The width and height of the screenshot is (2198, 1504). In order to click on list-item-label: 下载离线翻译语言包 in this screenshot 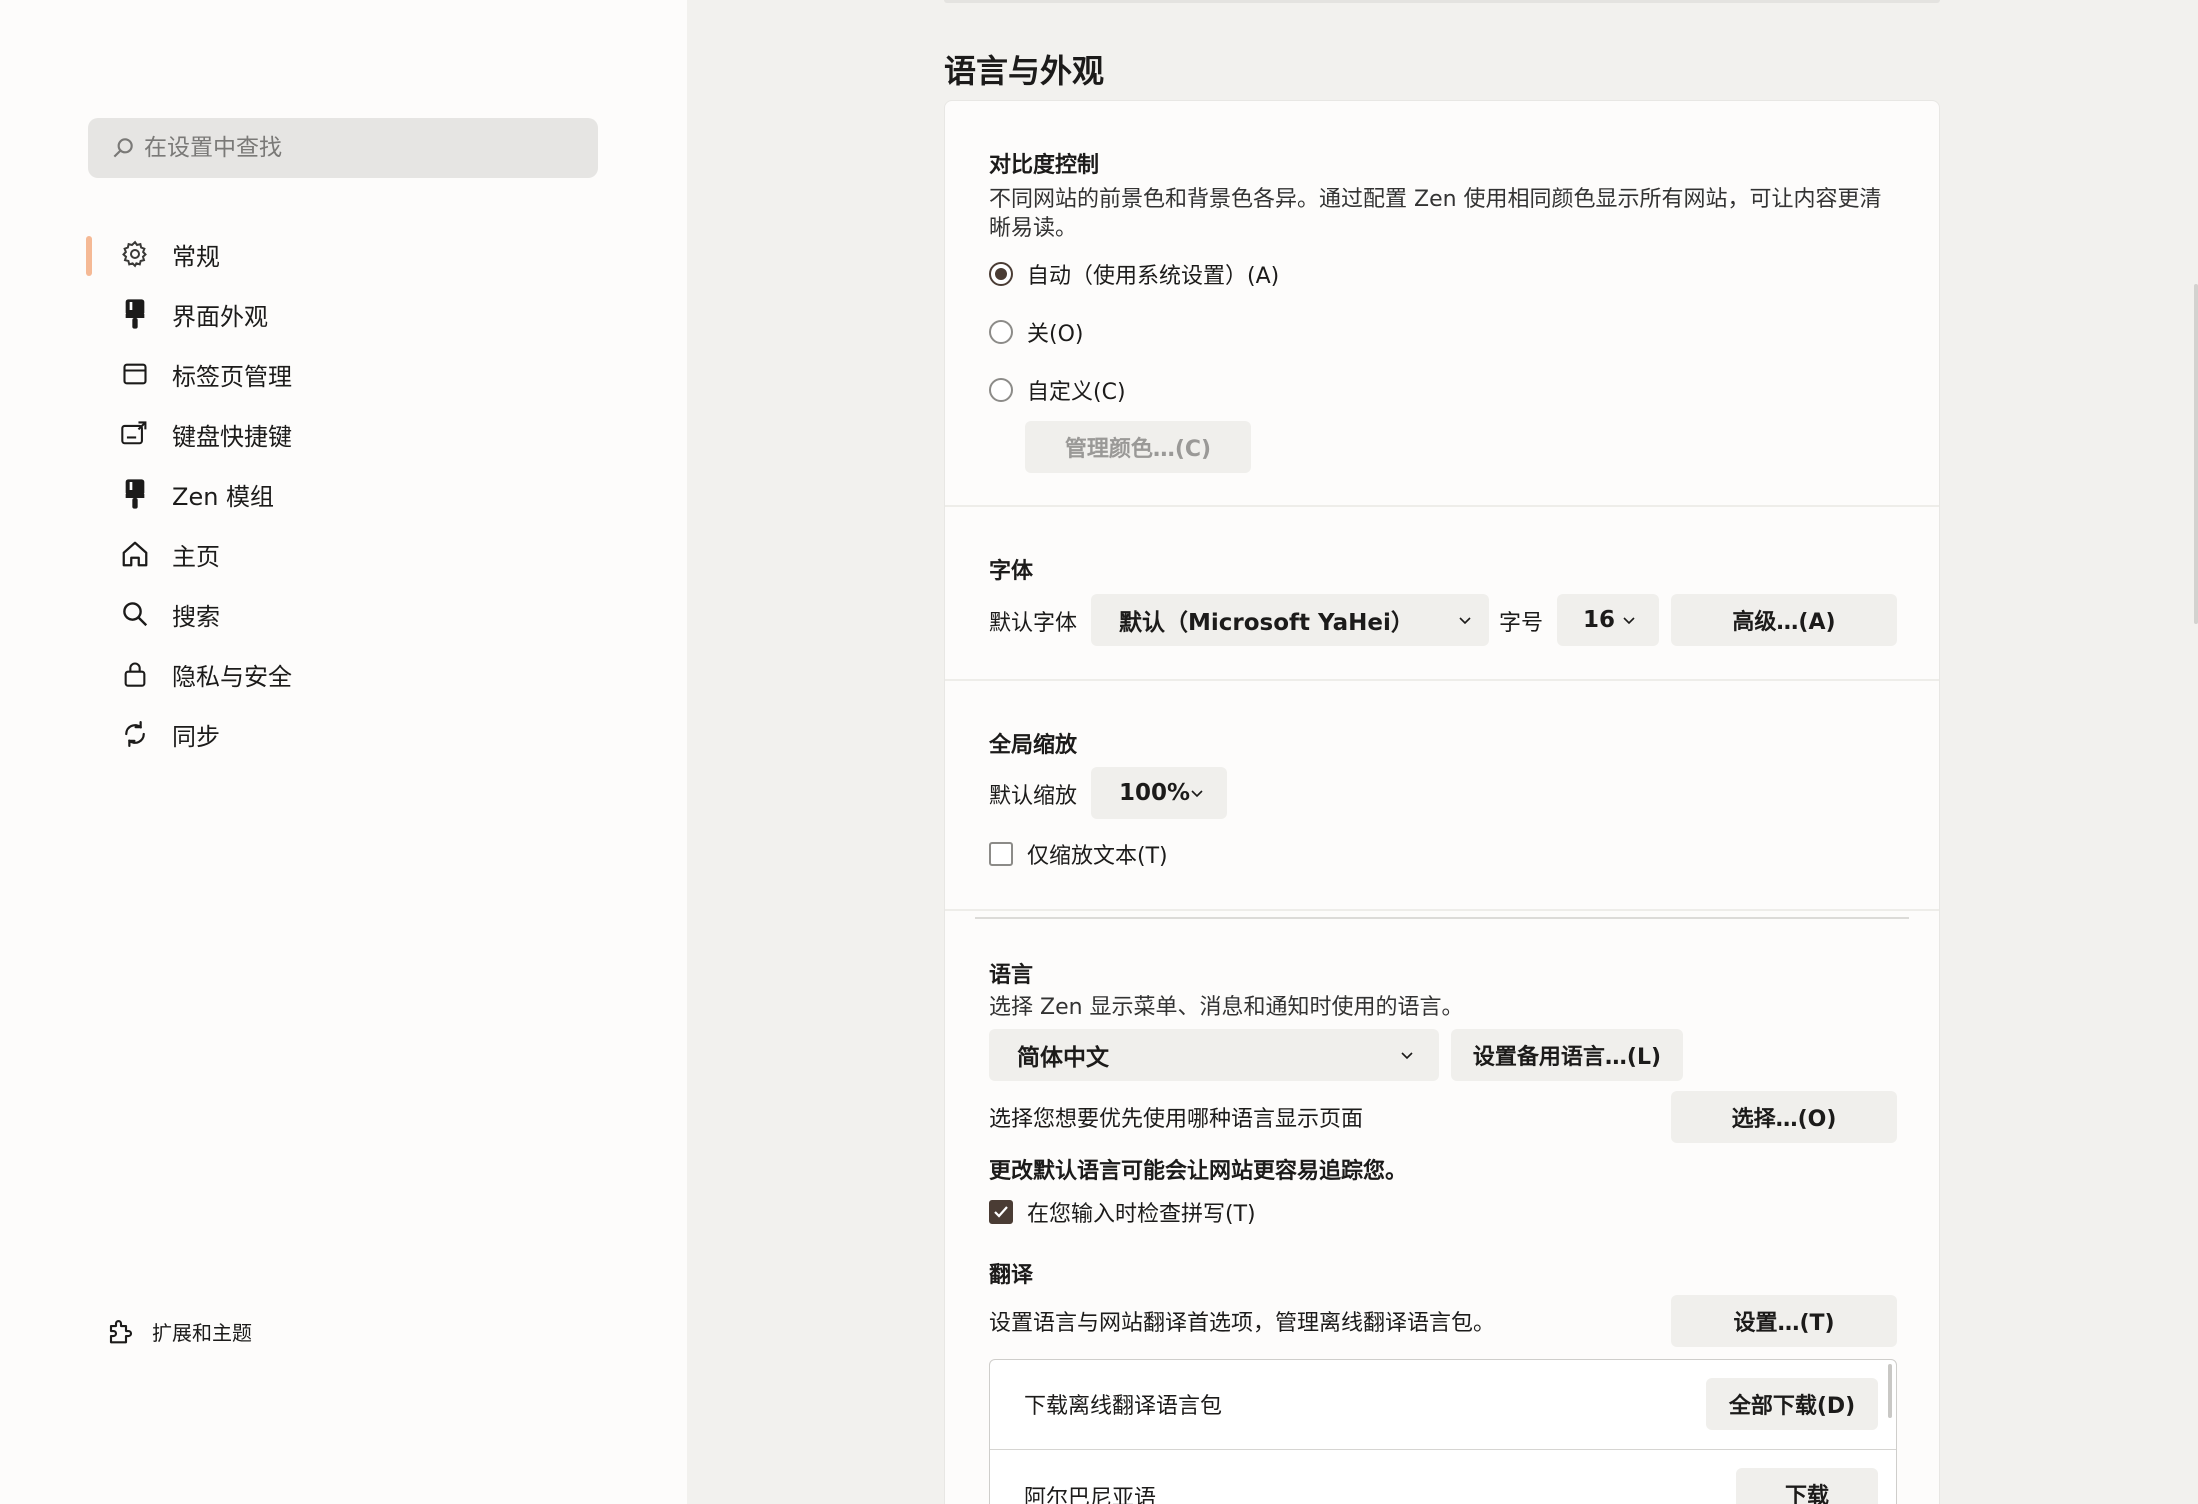, I will do `click(1123, 1406)`.